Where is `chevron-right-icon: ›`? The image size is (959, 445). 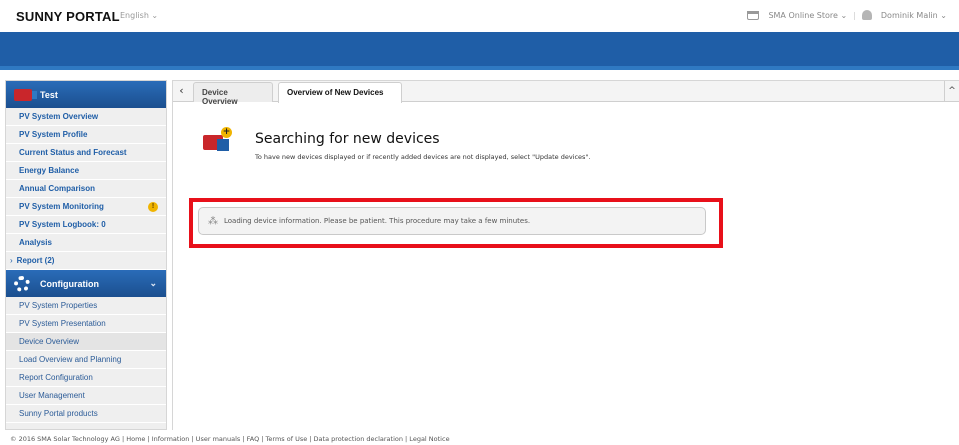
chevron-right-icon: › is located at coordinates (11, 260).